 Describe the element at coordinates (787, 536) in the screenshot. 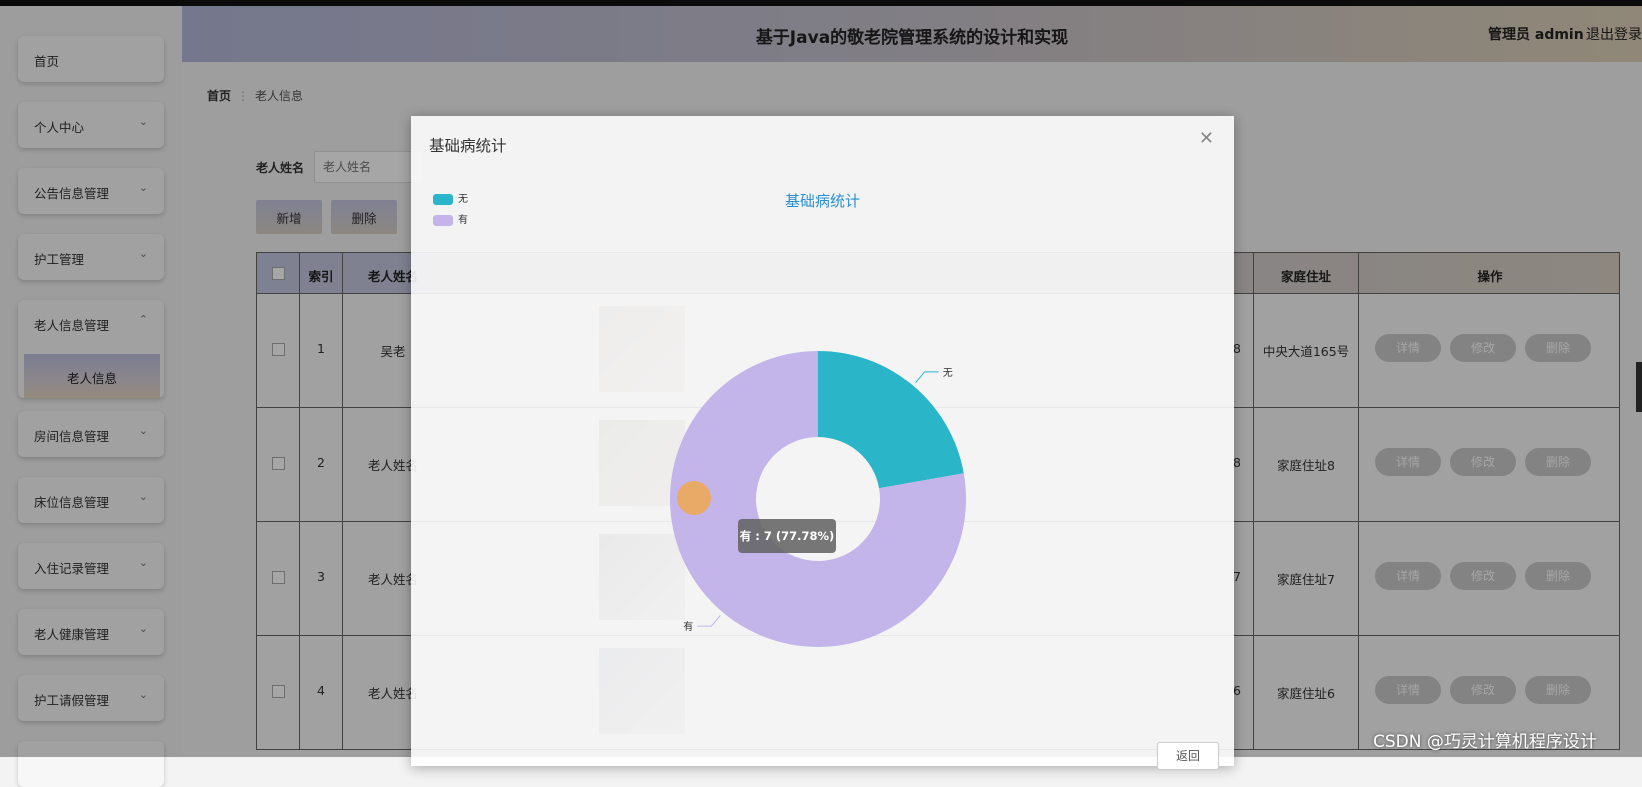

I see `chart-tooltip: 有 : 7 (77.78%)` at that location.